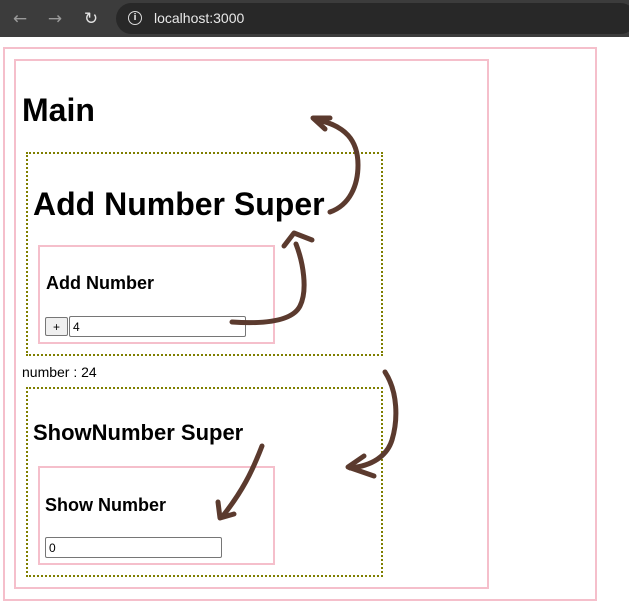 This screenshot has height=615, width=629. What do you see at coordinates (199, 18) in the screenshot?
I see `url-text: localhost:3000` at bounding box center [199, 18].